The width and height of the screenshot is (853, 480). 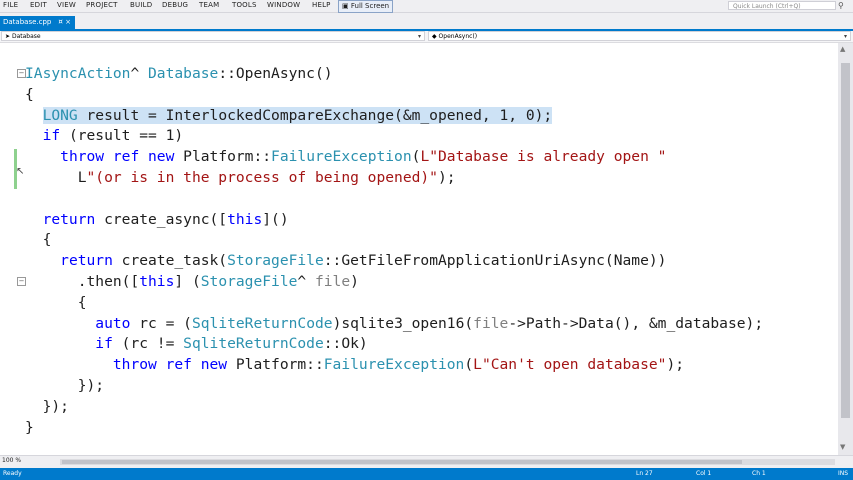 What do you see at coordinates (636, 323) in the screenshot?
I see `code-token: ->Path->Data(), &m_database);` at bounding box center [636, 323].